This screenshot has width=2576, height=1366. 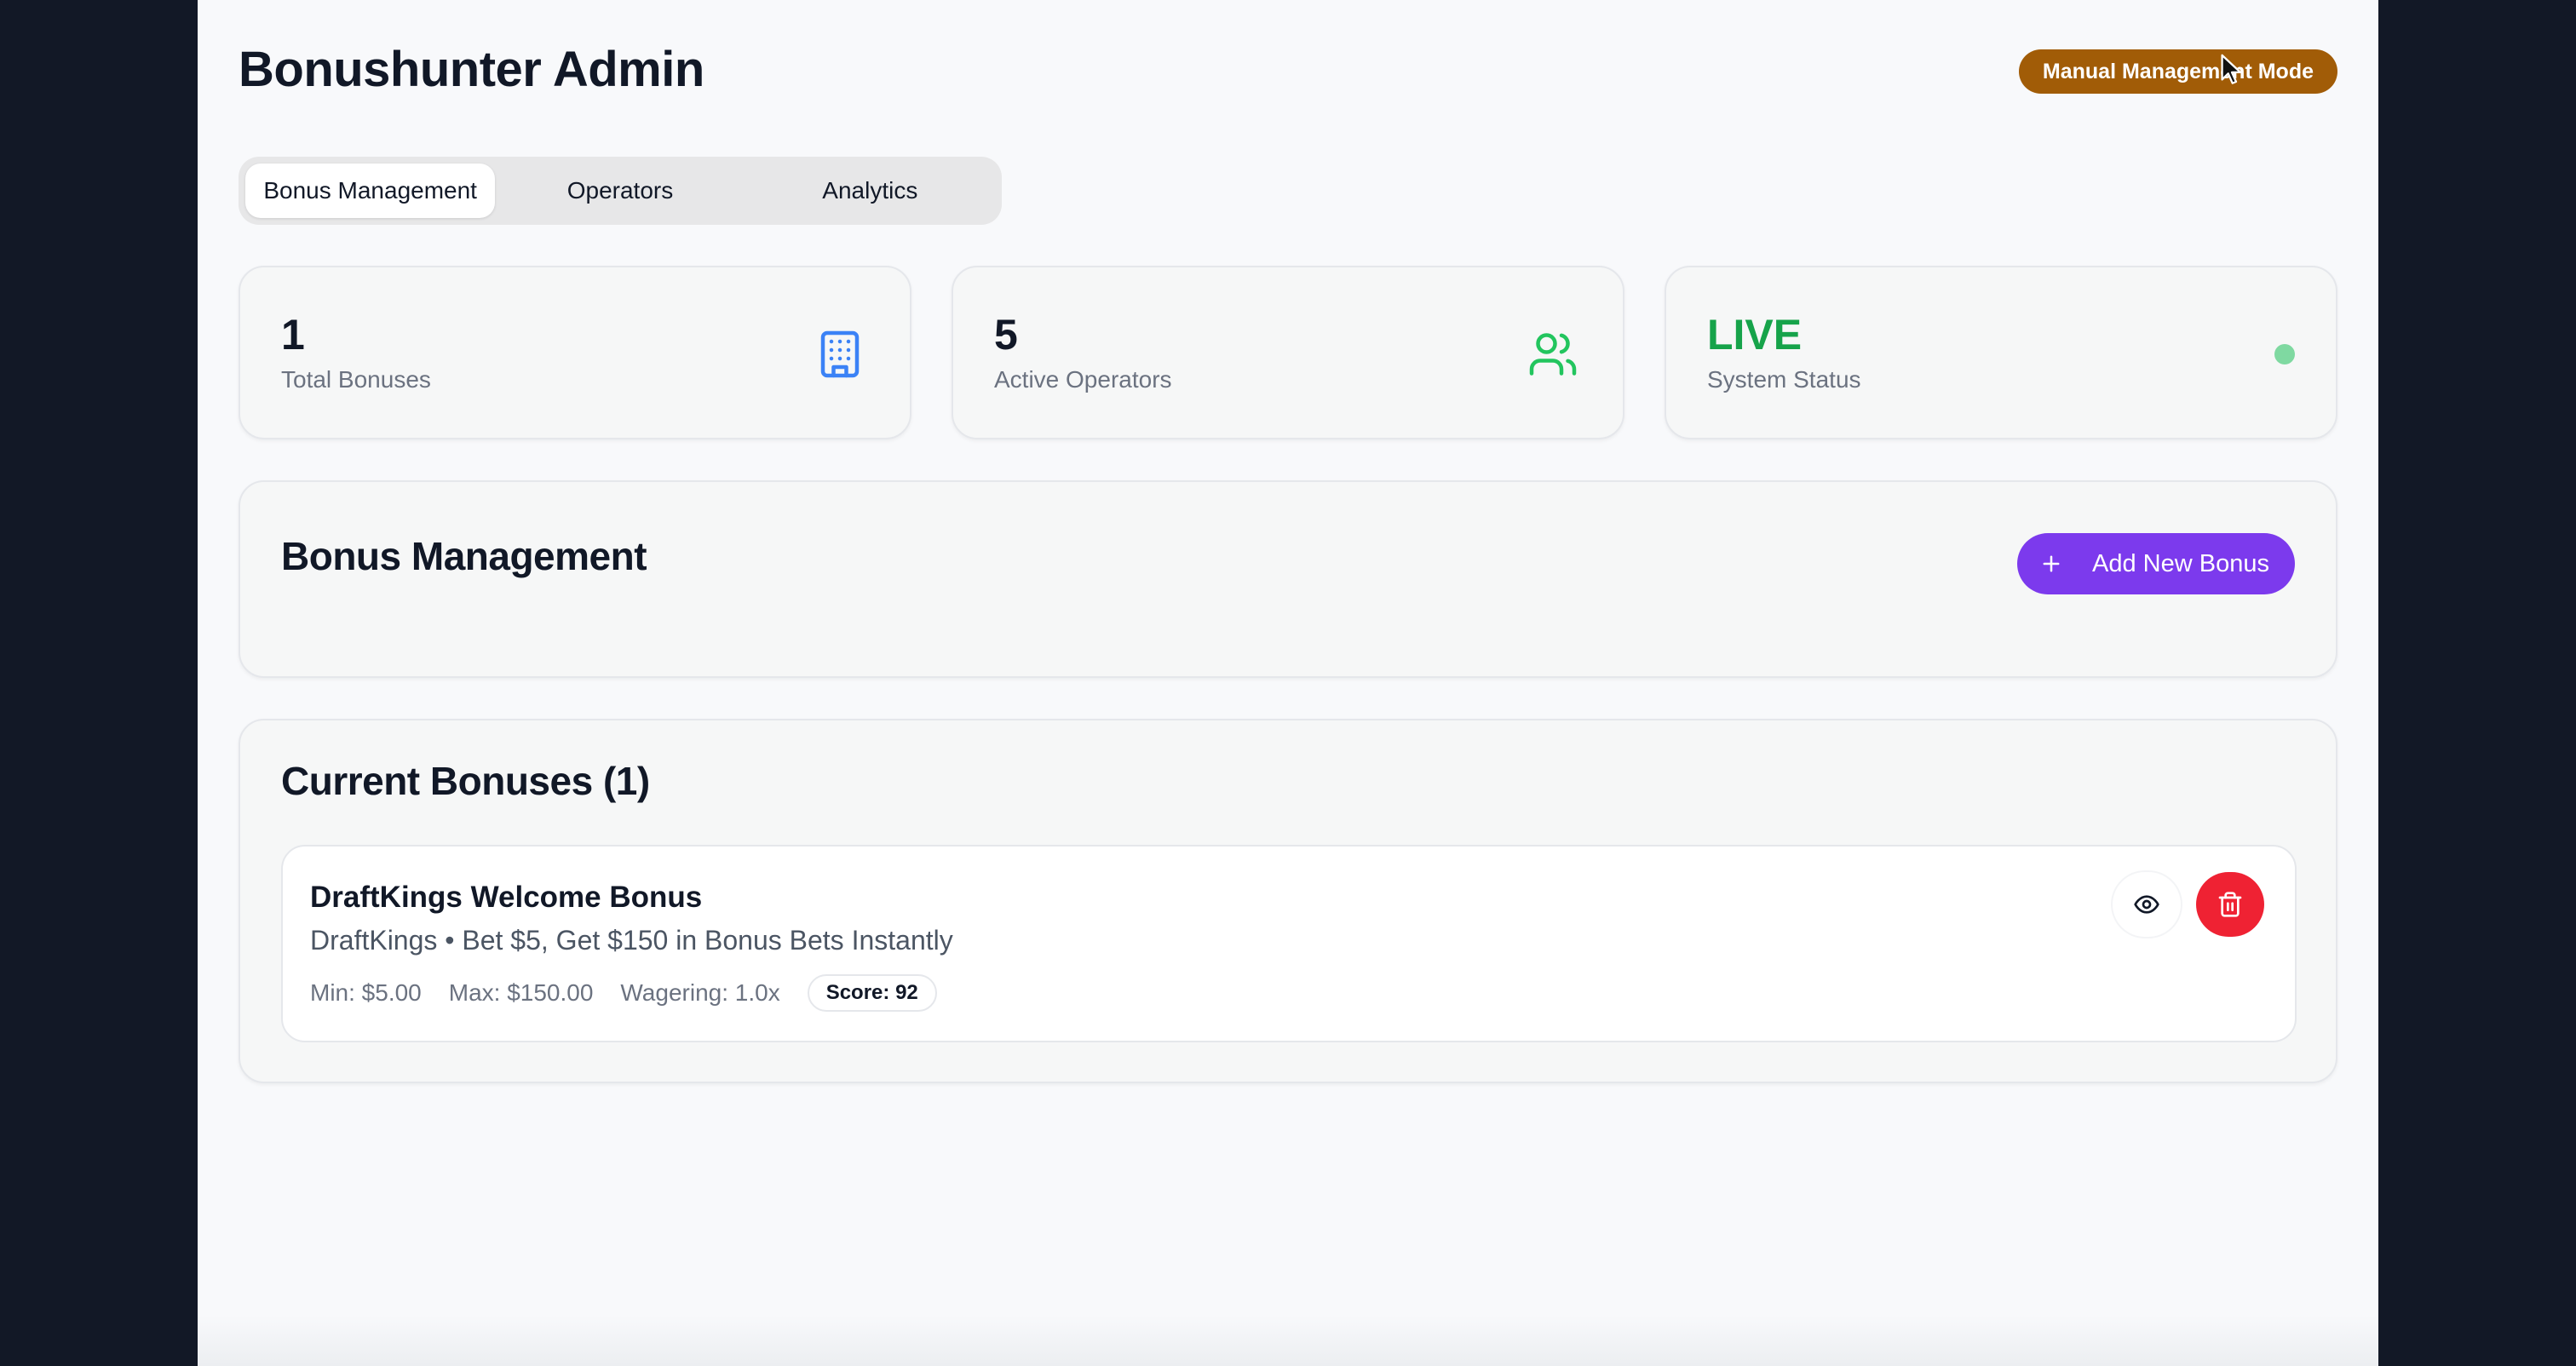 What do you see at coordinates (575, 352) in the screenshot?
I see `stat-card-total-bonuses: 1 Total Bonuses` at bounding box center [575, 352].